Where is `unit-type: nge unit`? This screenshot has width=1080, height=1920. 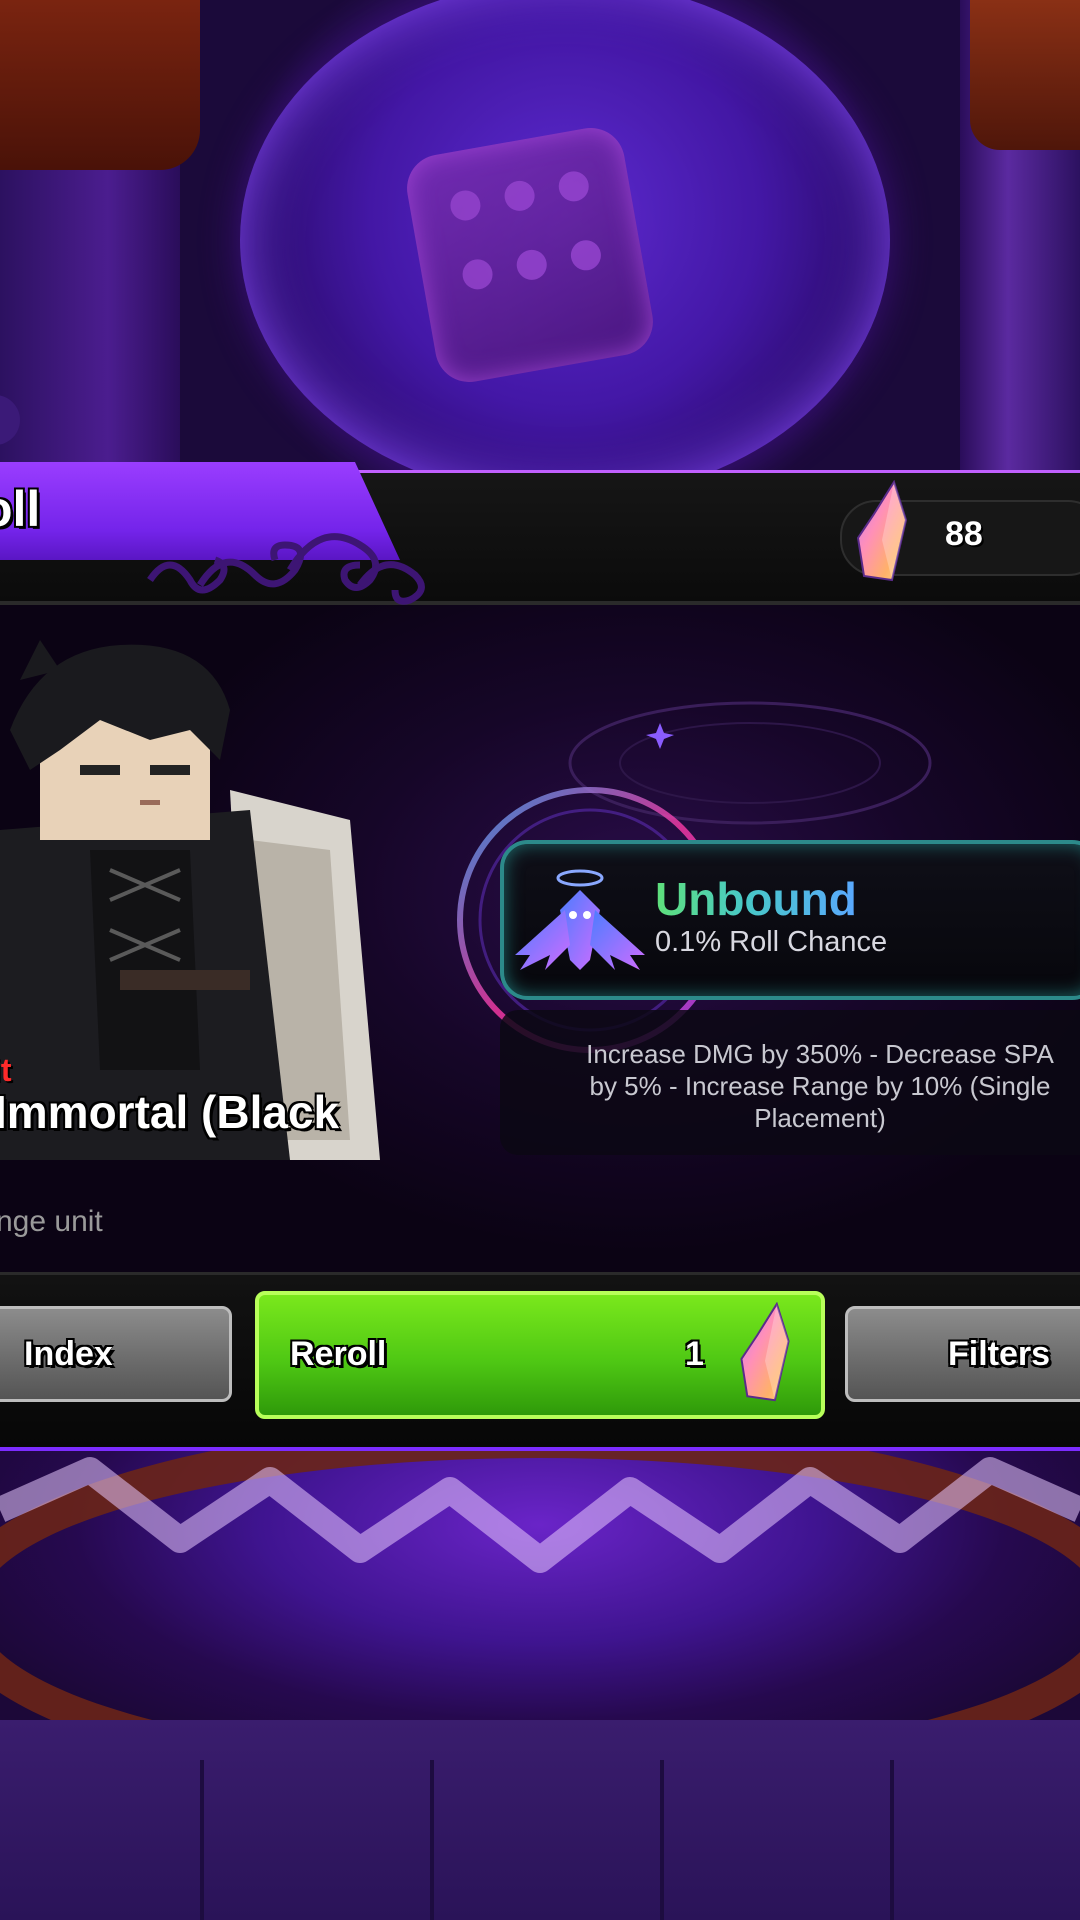 unit-type: nge unit is located at coordinates (51, 1221).